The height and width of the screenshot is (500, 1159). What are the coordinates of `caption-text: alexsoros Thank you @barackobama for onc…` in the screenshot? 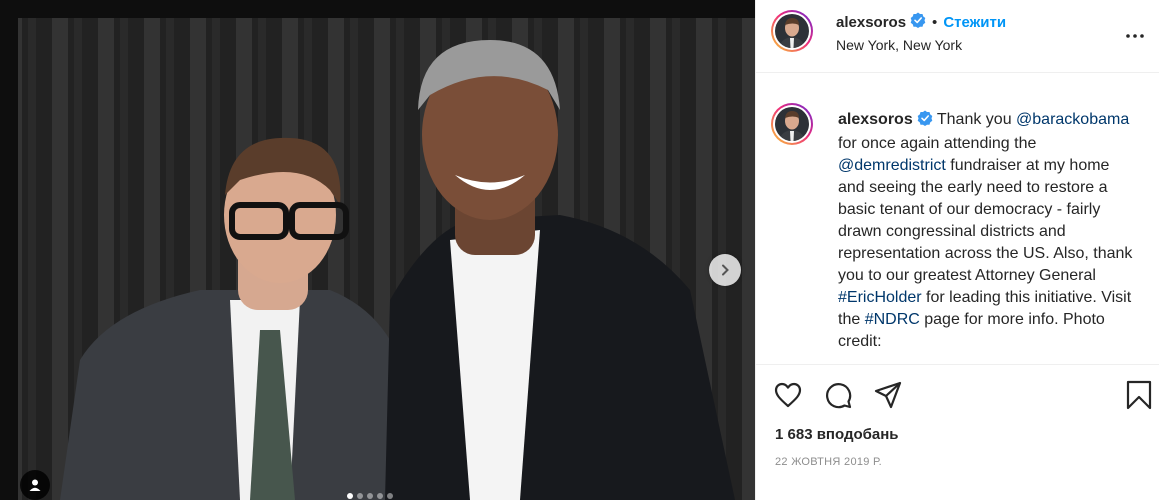 It's located at (988, 231).